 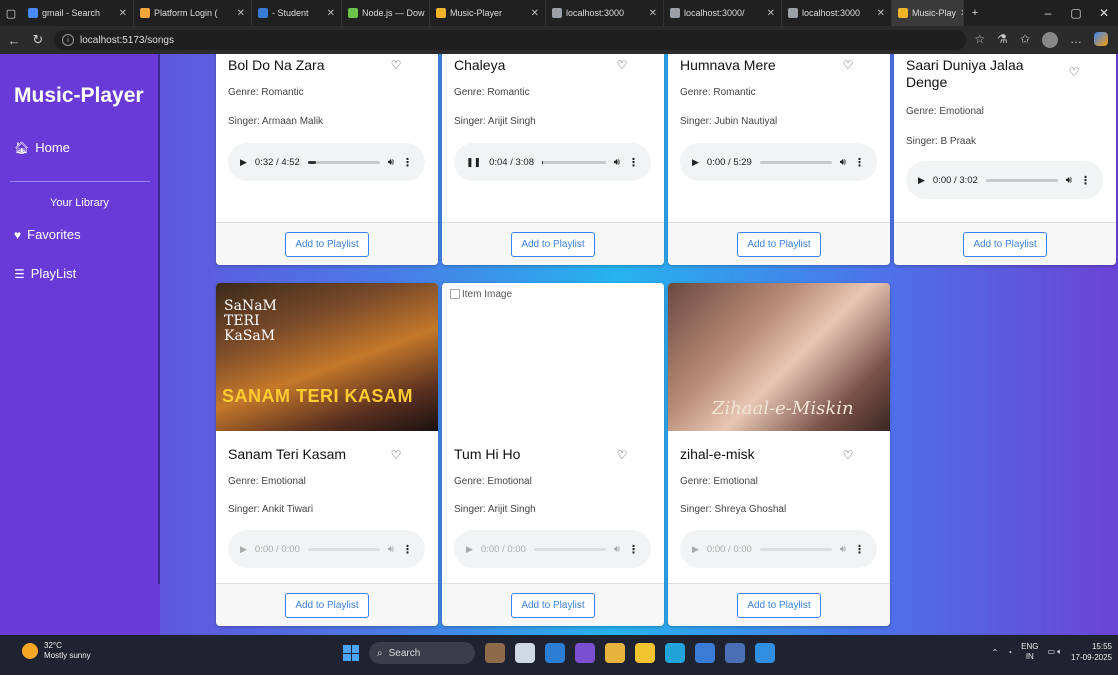 I want to click on pause-icon: ❚❚, so click(x=473, y=162).